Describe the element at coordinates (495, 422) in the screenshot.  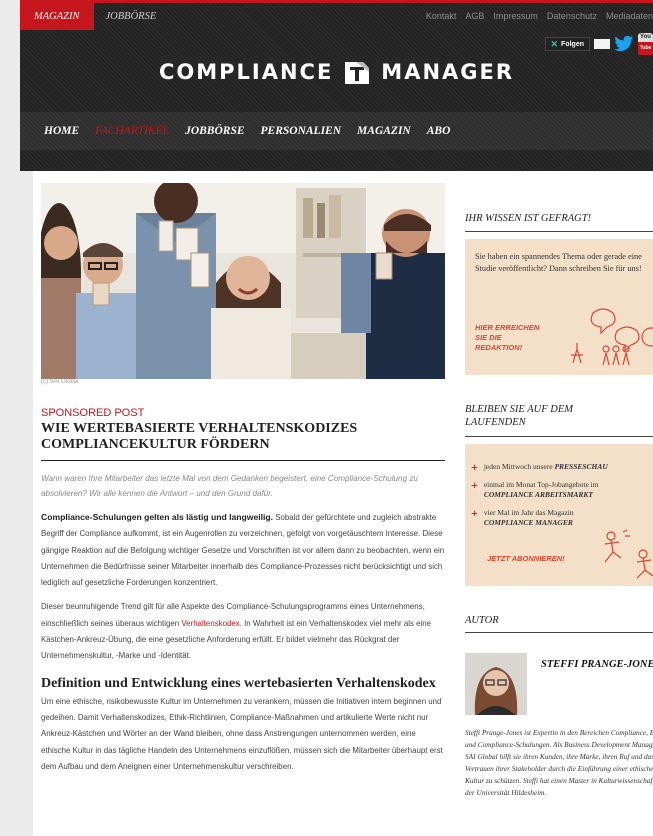
I see `newsletter-heading-line-2: LAUFENDEN` at that location.